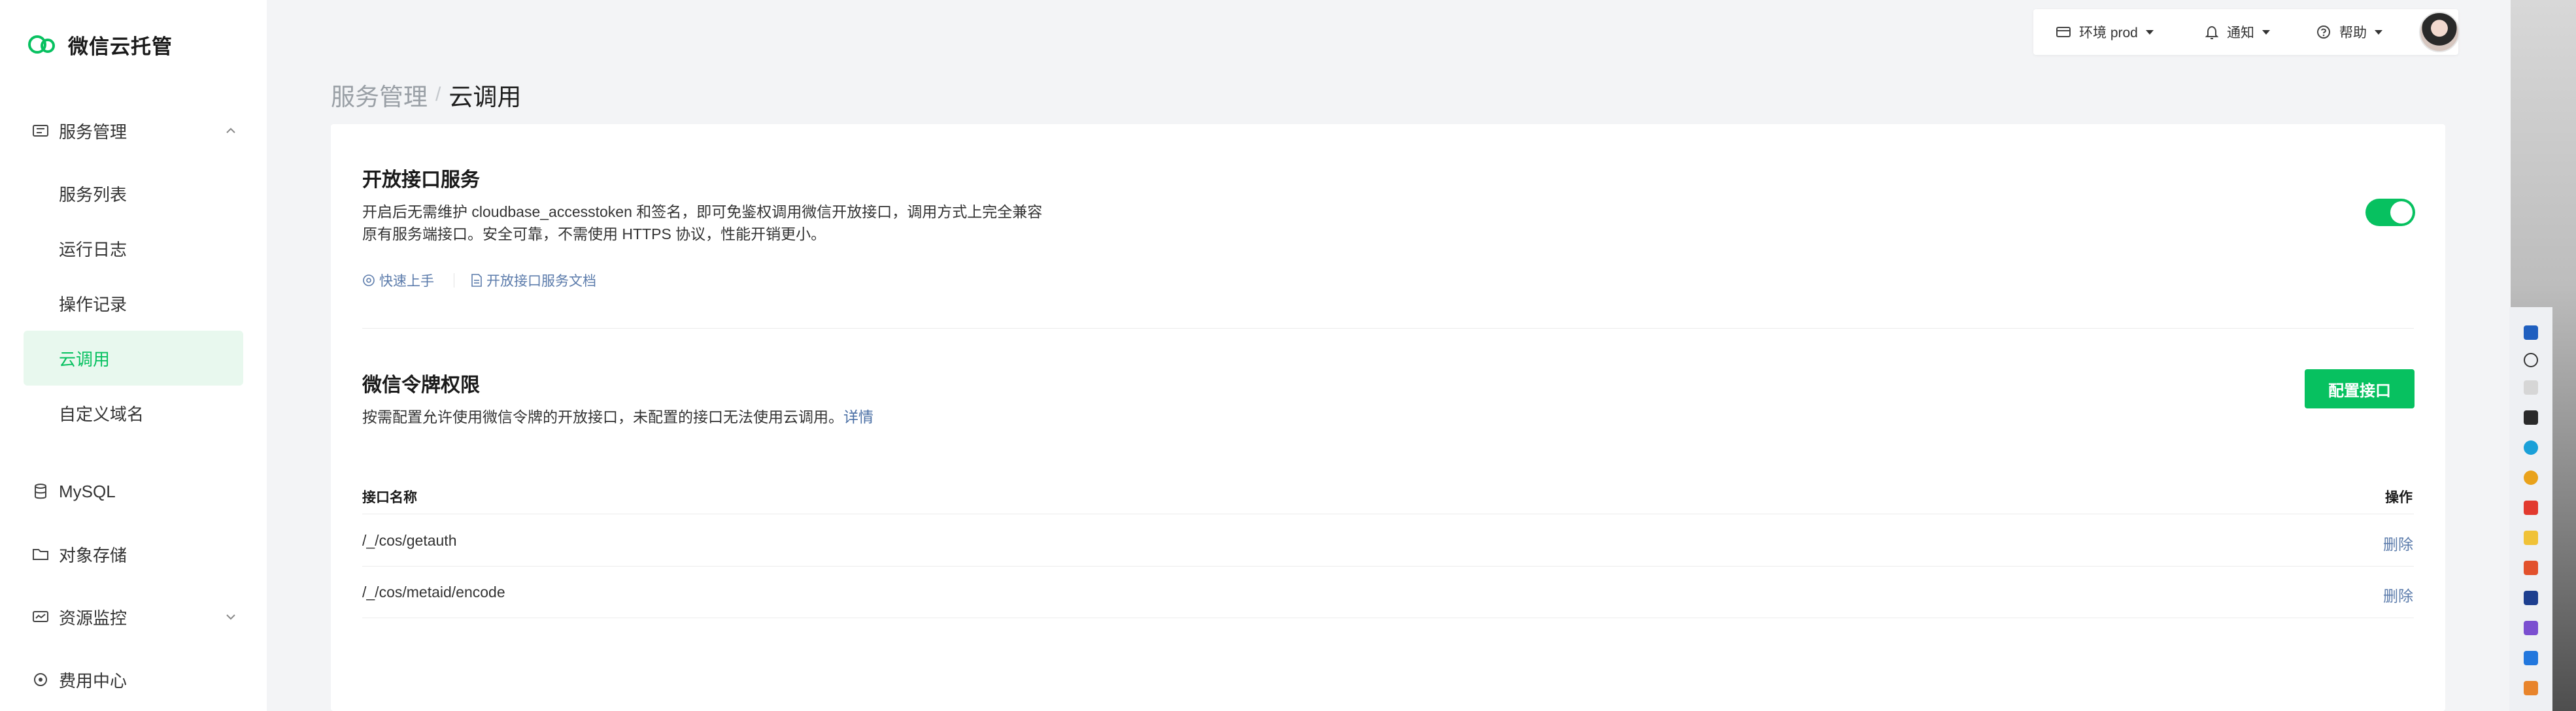 The height and width of the screenshot is (711, 2576). What do you see at coordinates (369, 280) in the screenshot?
I see `quick-start-icon` at bounding box center [369, 280].